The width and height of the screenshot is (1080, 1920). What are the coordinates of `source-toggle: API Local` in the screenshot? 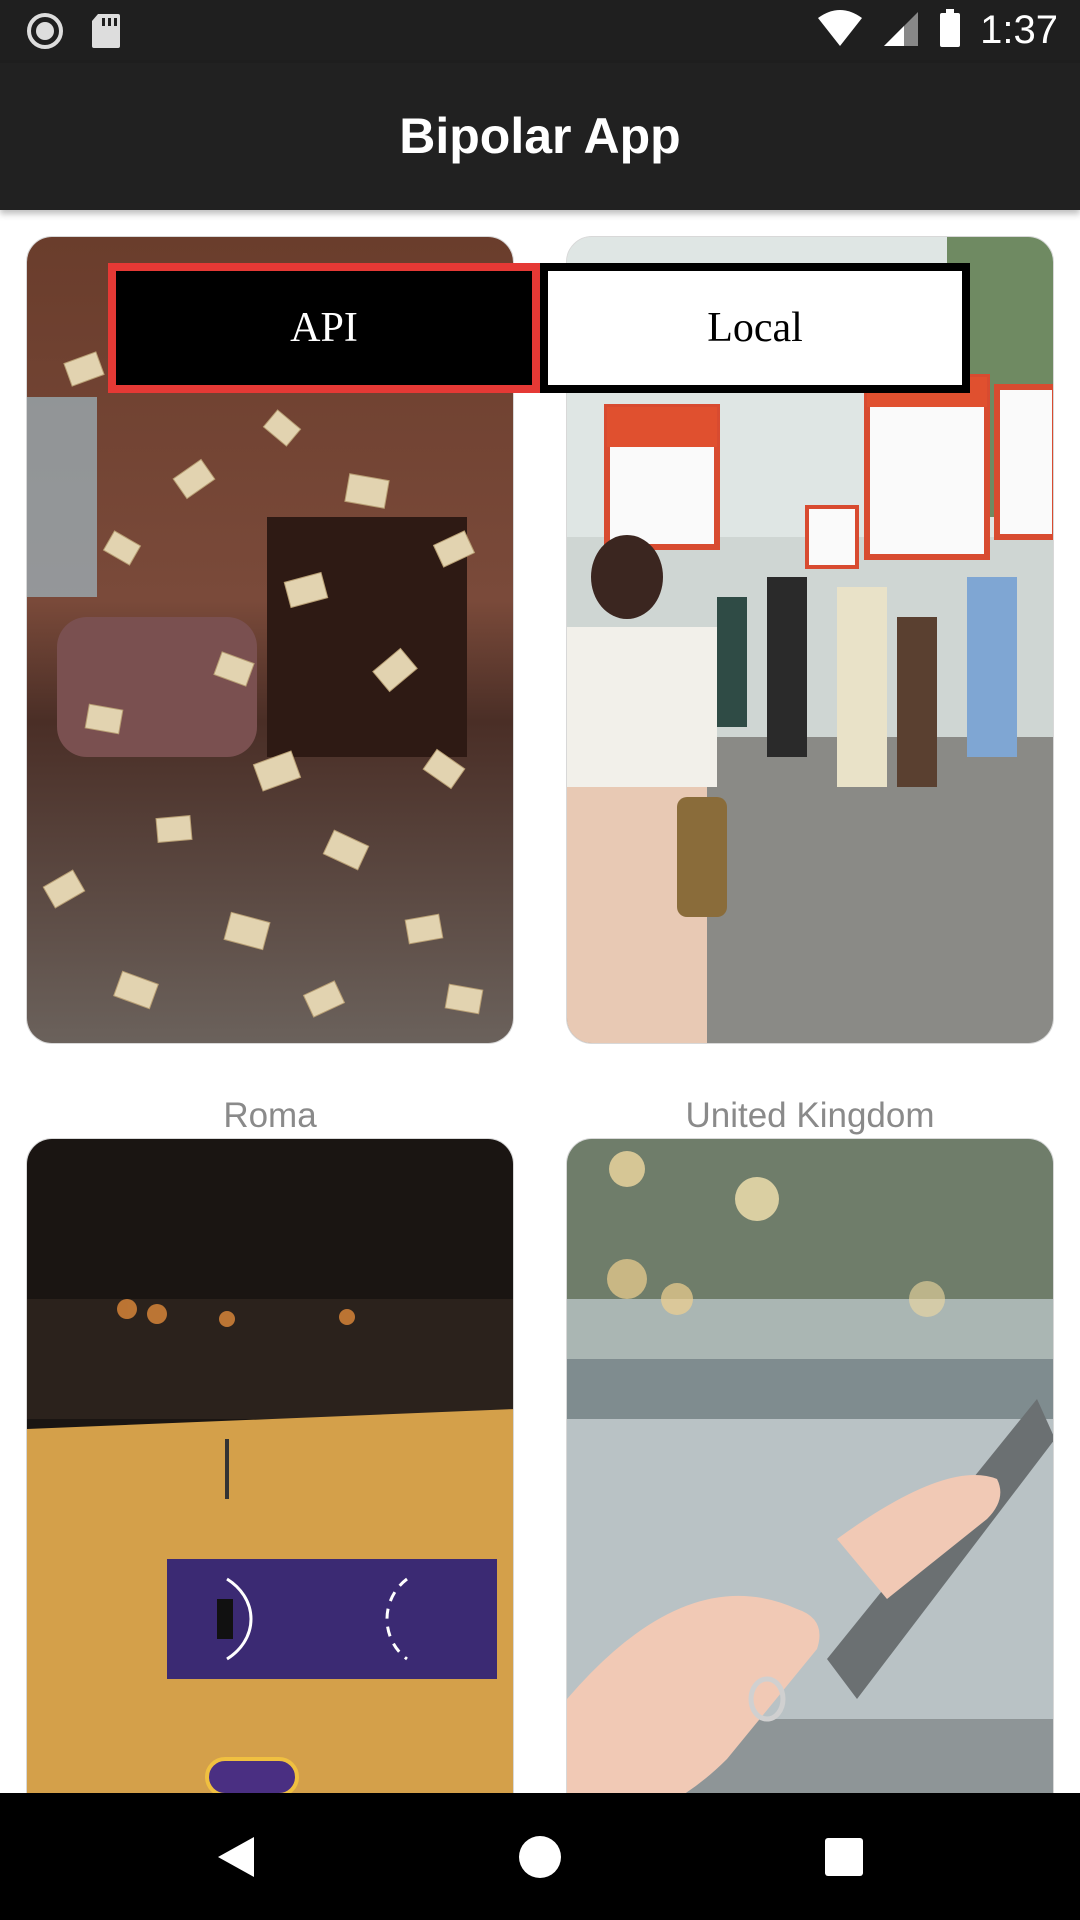 It's located at (539, 328).